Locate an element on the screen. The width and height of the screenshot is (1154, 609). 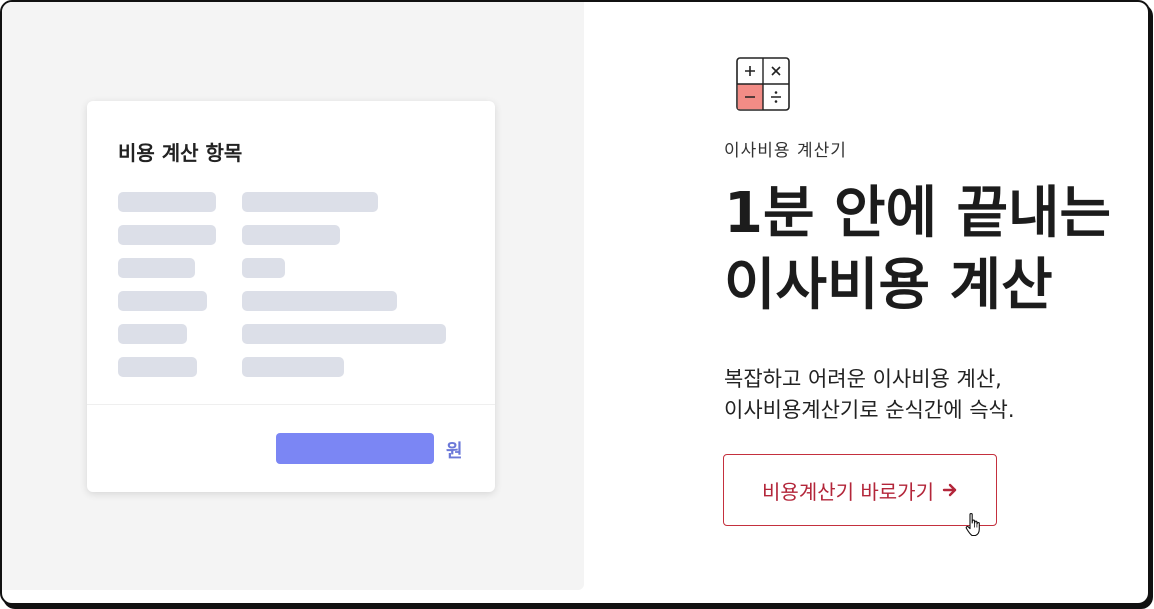
card-title: 비용 계산 항목 is located at coordinates (180, 153).